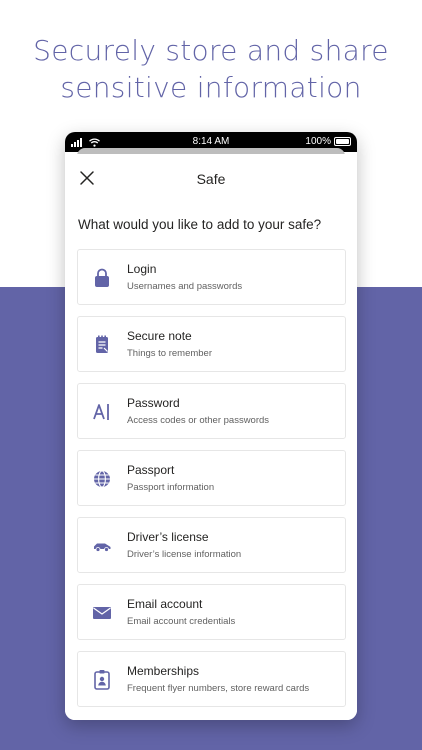 This screenshot has height=750, width=422. I want to click on item-title: Driver’s license, so click(168, 537).